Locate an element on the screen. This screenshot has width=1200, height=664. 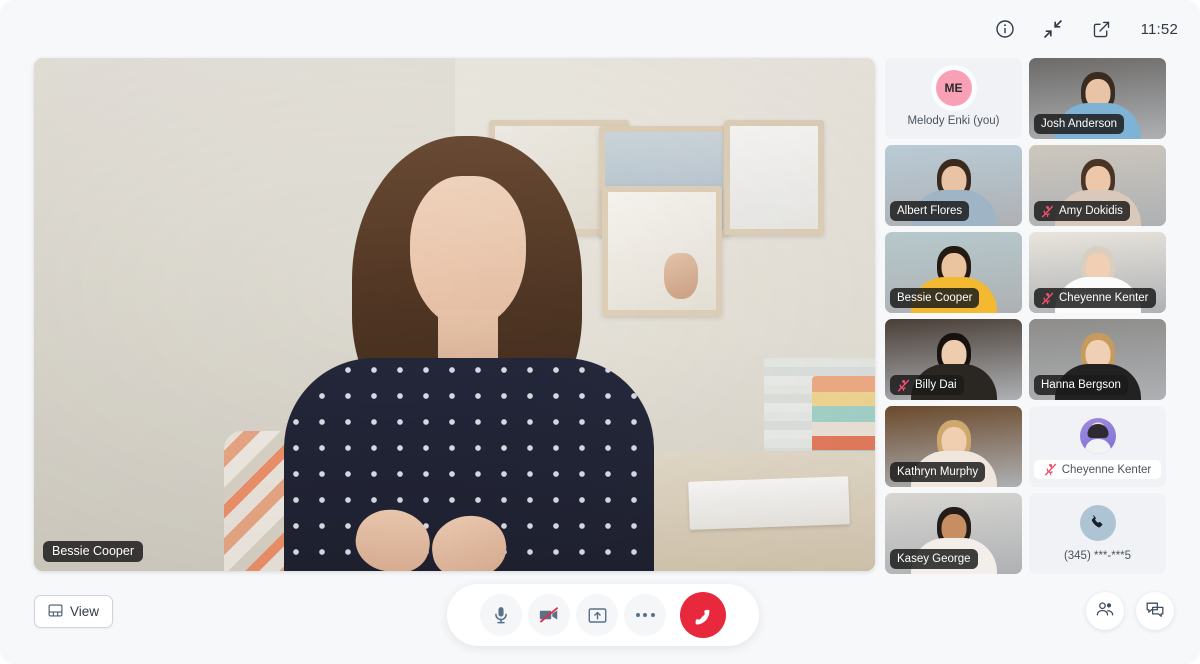
participant-name-label: Billy Dai is located at coordinates (936, 384).